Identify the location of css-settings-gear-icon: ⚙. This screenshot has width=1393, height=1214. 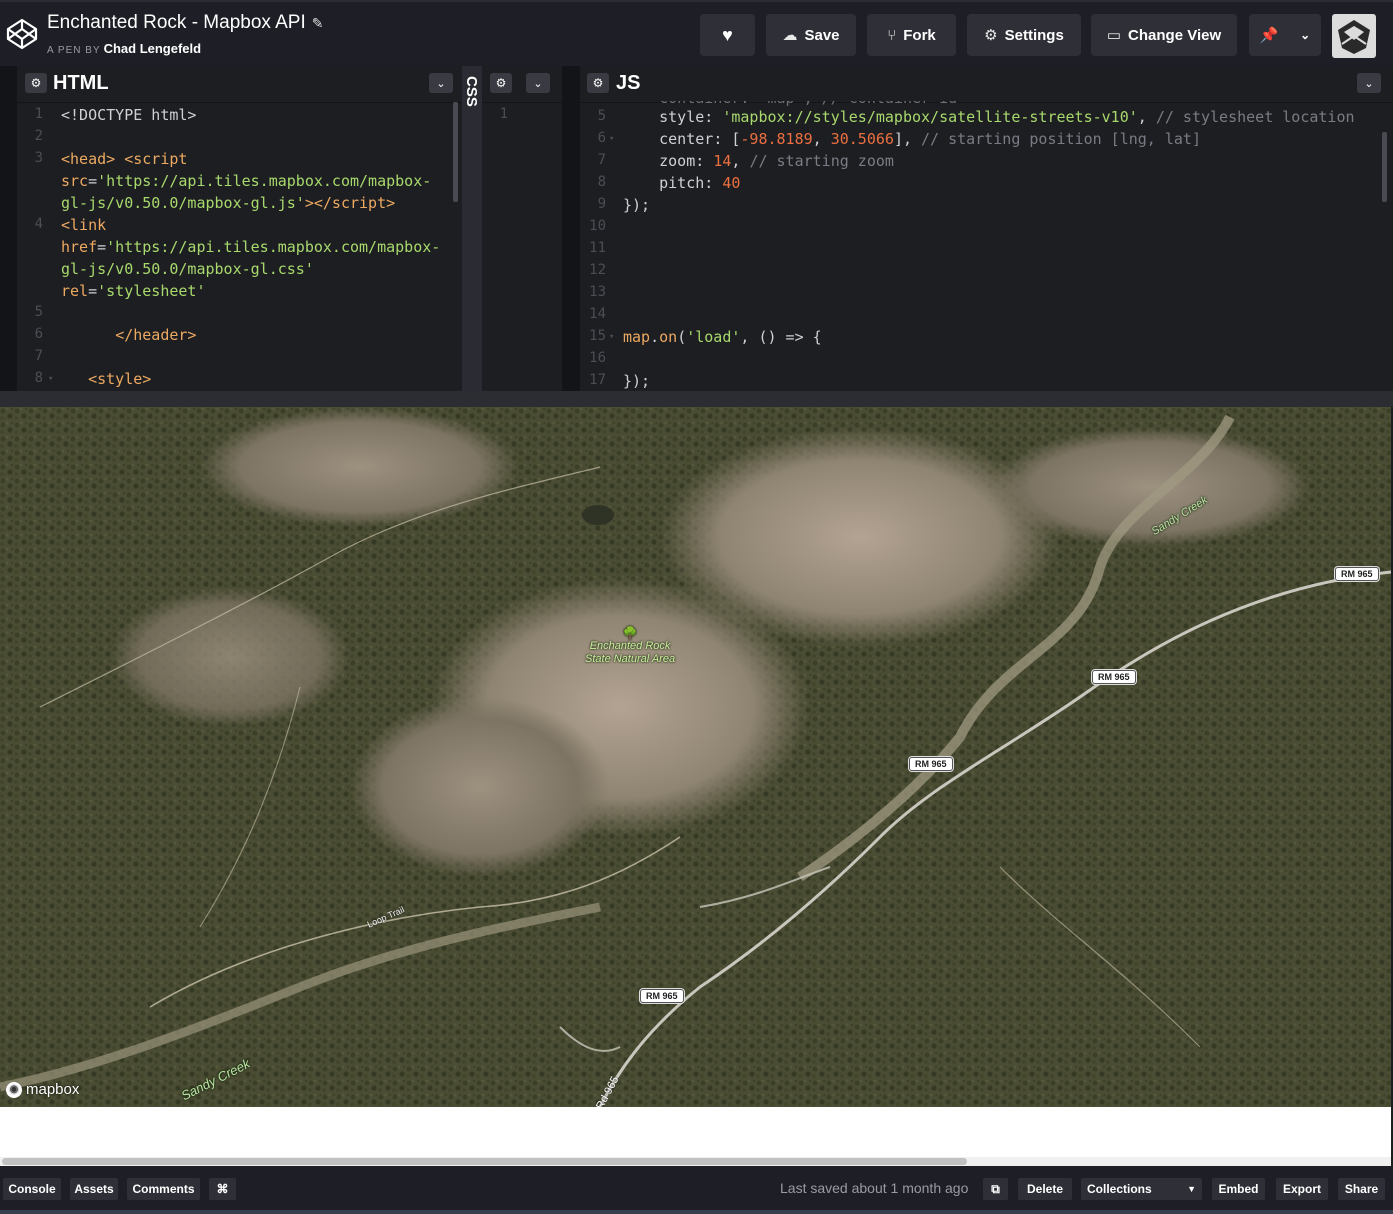
(501, 83).